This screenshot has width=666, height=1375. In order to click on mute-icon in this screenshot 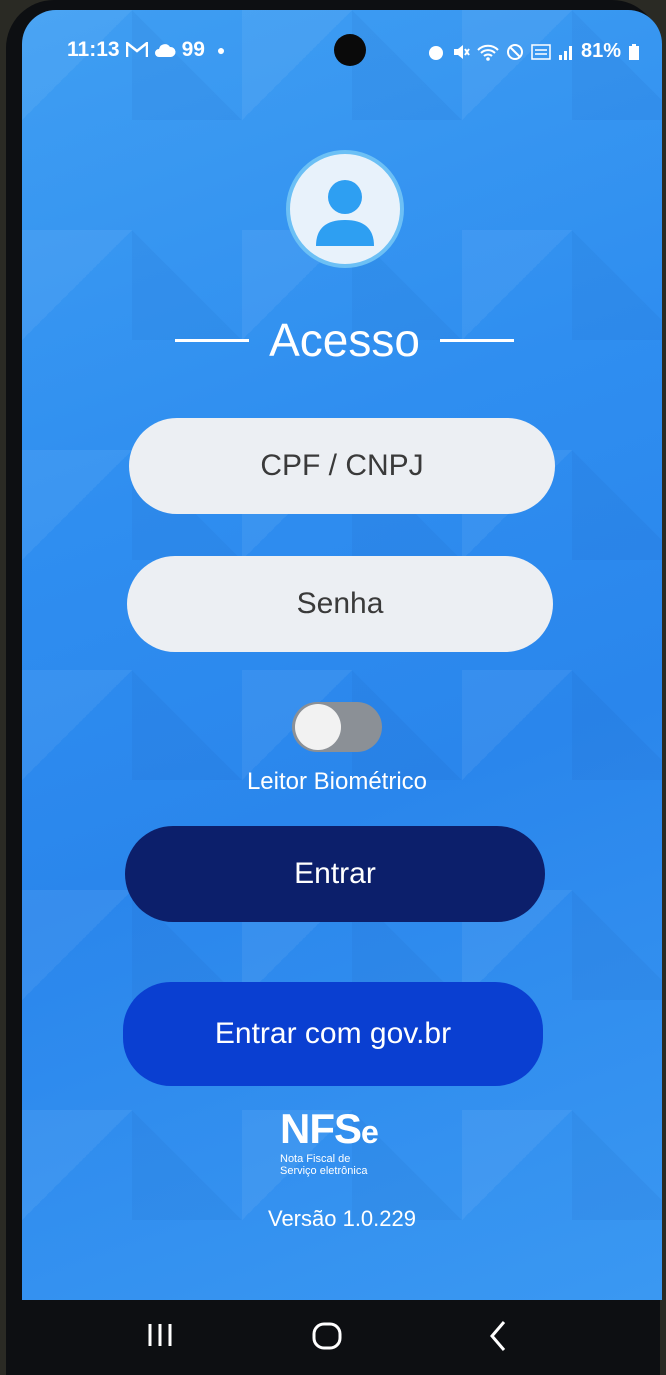, I will do `click(461, 51)`.